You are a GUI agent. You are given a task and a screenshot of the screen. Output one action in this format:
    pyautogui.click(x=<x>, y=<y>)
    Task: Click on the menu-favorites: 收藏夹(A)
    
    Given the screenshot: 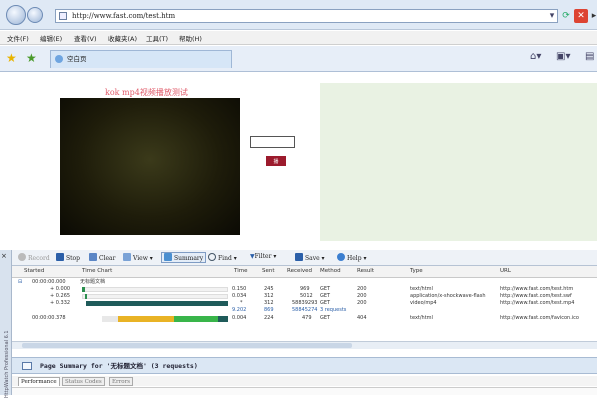 What is the action you would take?
    pyautogui.click(x=122, y=38)
    